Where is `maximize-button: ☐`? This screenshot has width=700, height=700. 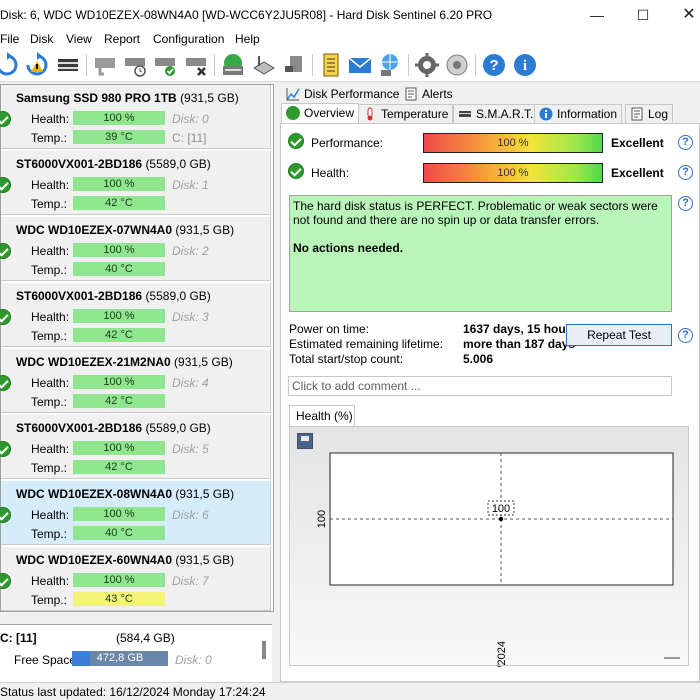
maximize-button: ☐ is located at coordinates (643, 15).